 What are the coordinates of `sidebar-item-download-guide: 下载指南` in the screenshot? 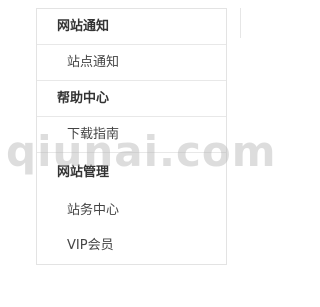 It's located at (131, 135).